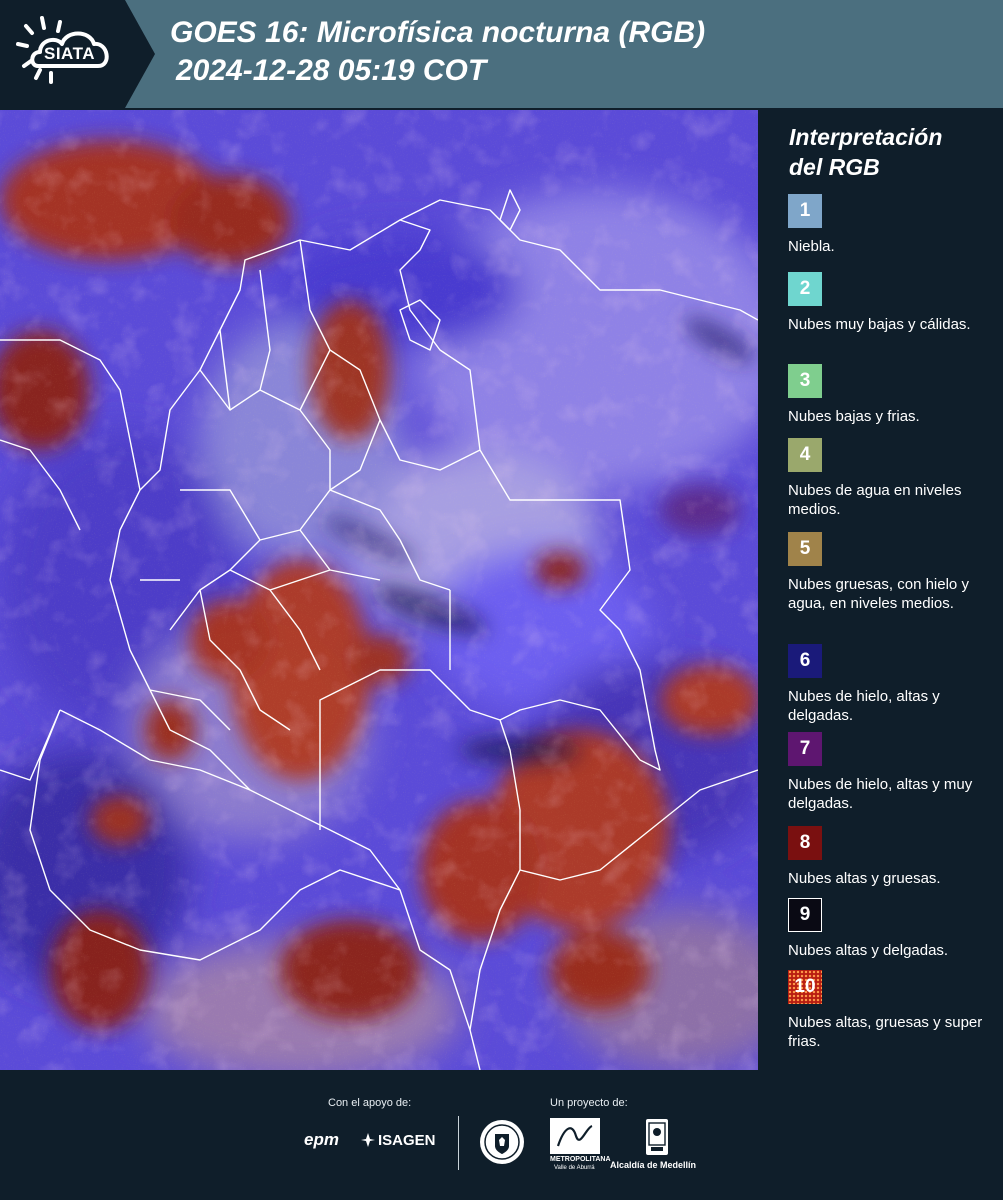 The image size is (1003, 1200). Describe the element at coordinates (879, 324) in the screenshot. I see `legend-label: Nubes muy bajas y cálidas.` at that location.